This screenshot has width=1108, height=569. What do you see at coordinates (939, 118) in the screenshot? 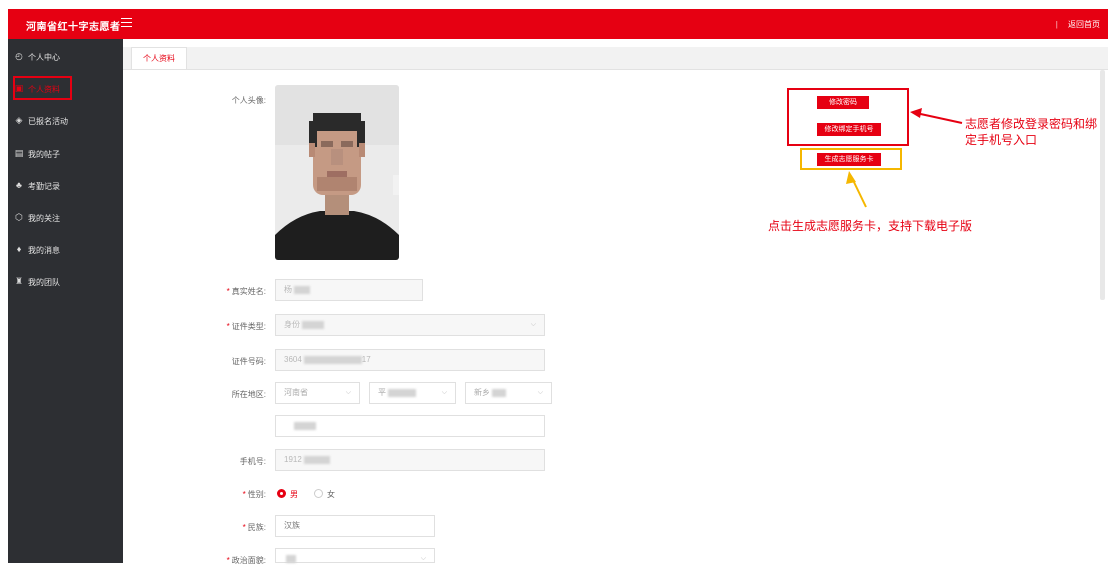
I see `red-arrow-line` at bounding box center [939, 118].